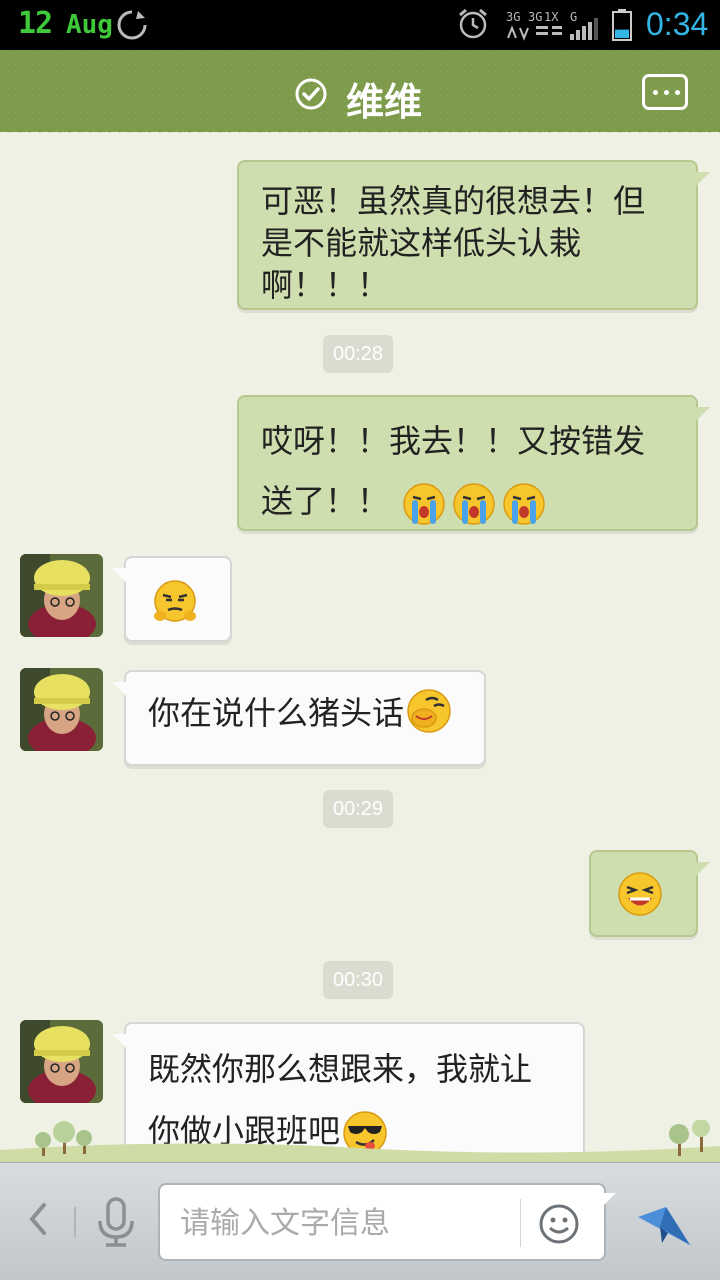 The image size is (720, 1280). I want to click on input-bar, so click(360, 1221).